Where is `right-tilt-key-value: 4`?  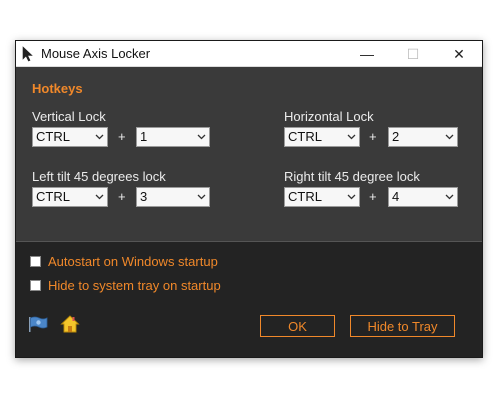
right-tilt-key-value: 4 is located at coordinates (396, 196).